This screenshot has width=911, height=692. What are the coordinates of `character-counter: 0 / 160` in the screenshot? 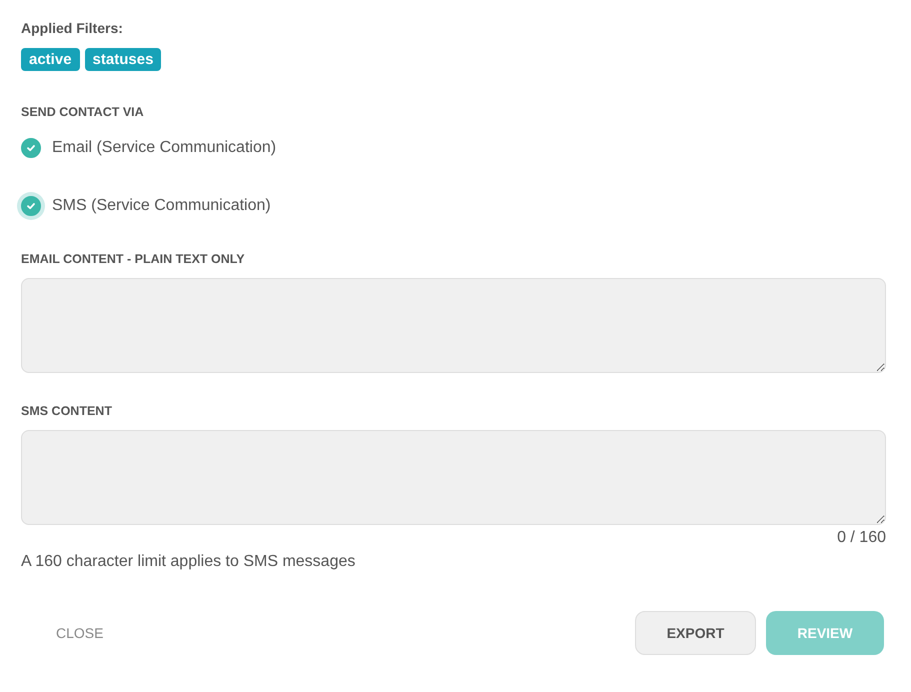 It's located at (861, 538).